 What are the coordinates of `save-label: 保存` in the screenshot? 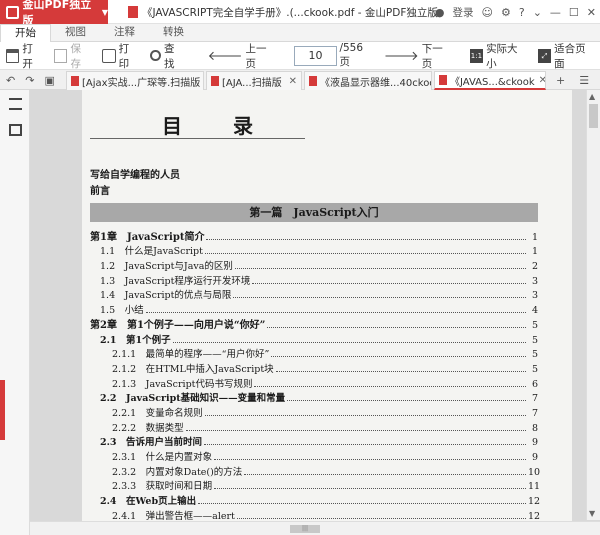 It's located at (75, 56).